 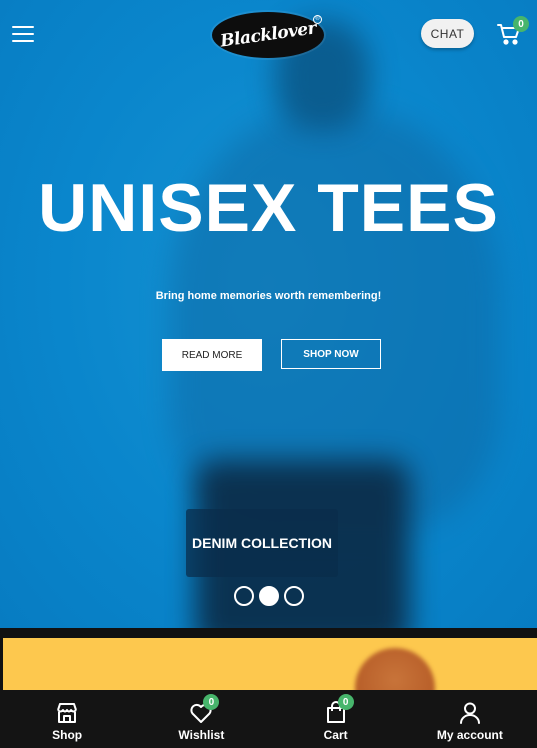 I want to click on secondary-banner, so click(x=268, y=678).